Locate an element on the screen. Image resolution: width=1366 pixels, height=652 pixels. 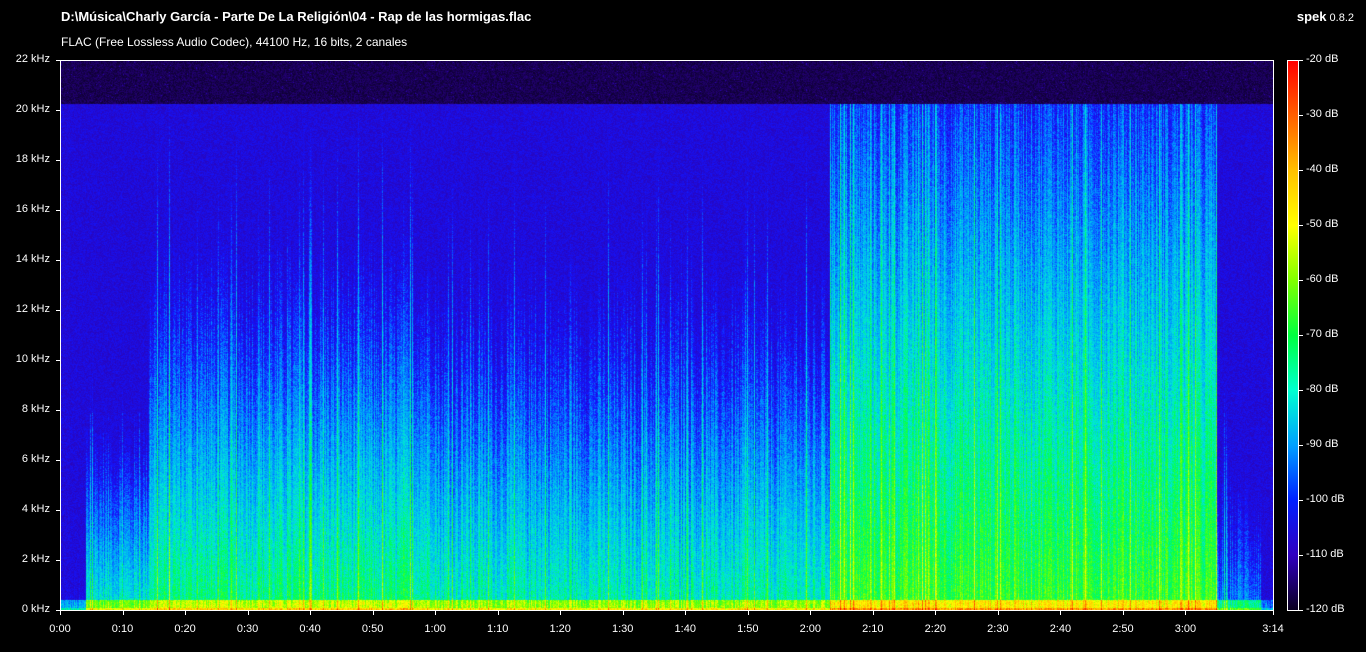
x-tick-label: 0:00 is located at coordinates (60, 629).